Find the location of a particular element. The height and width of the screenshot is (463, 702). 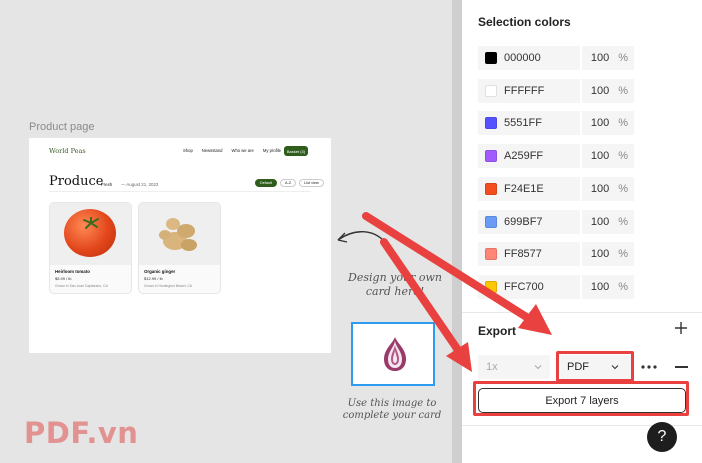

export-title: Export is located at coordinates (497, 331).